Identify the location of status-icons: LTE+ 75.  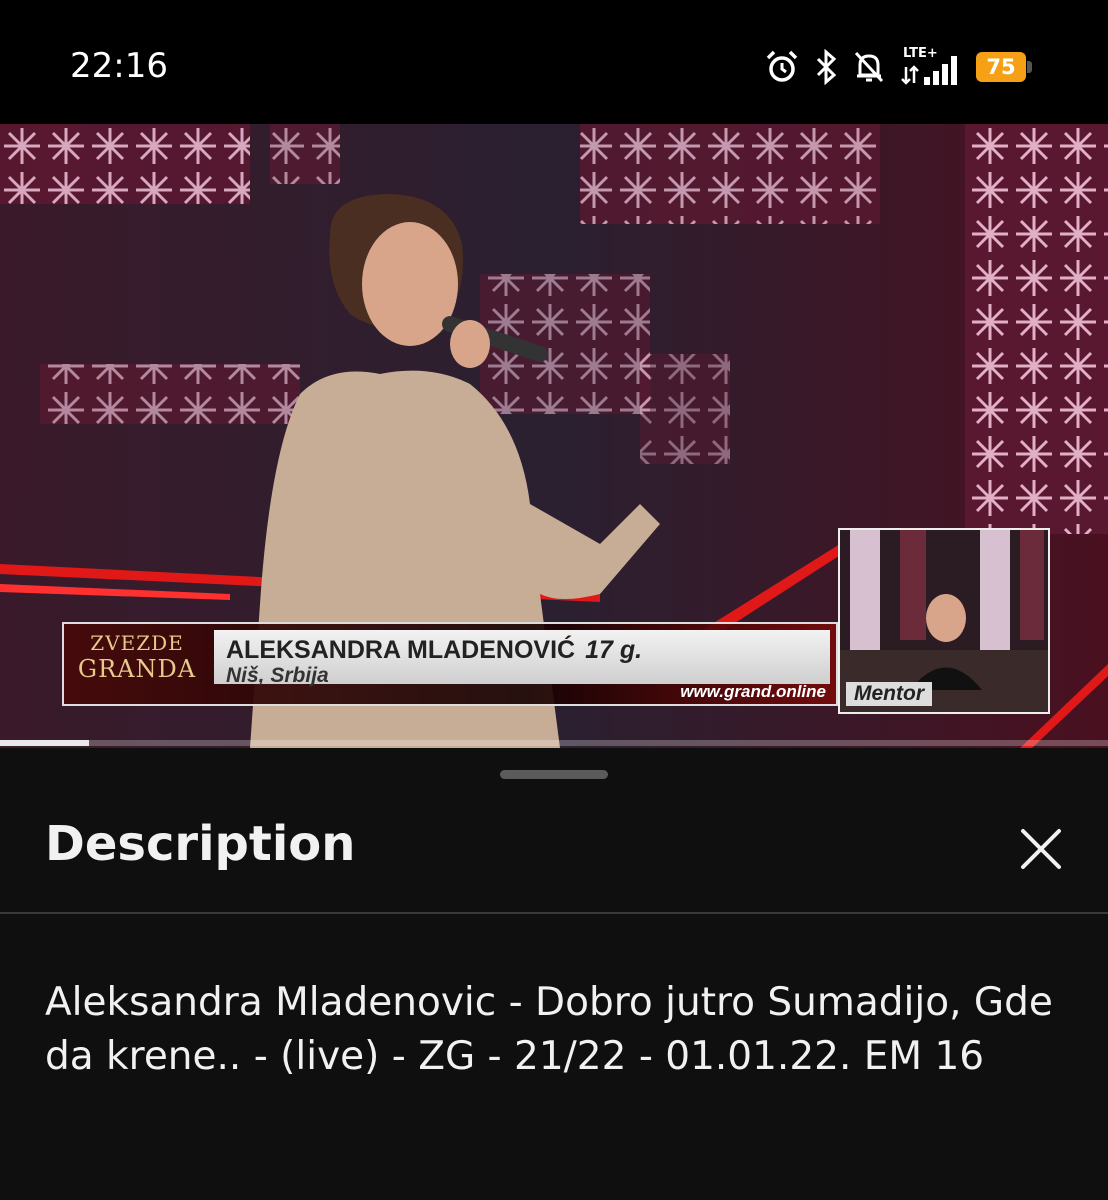
(891, 67).